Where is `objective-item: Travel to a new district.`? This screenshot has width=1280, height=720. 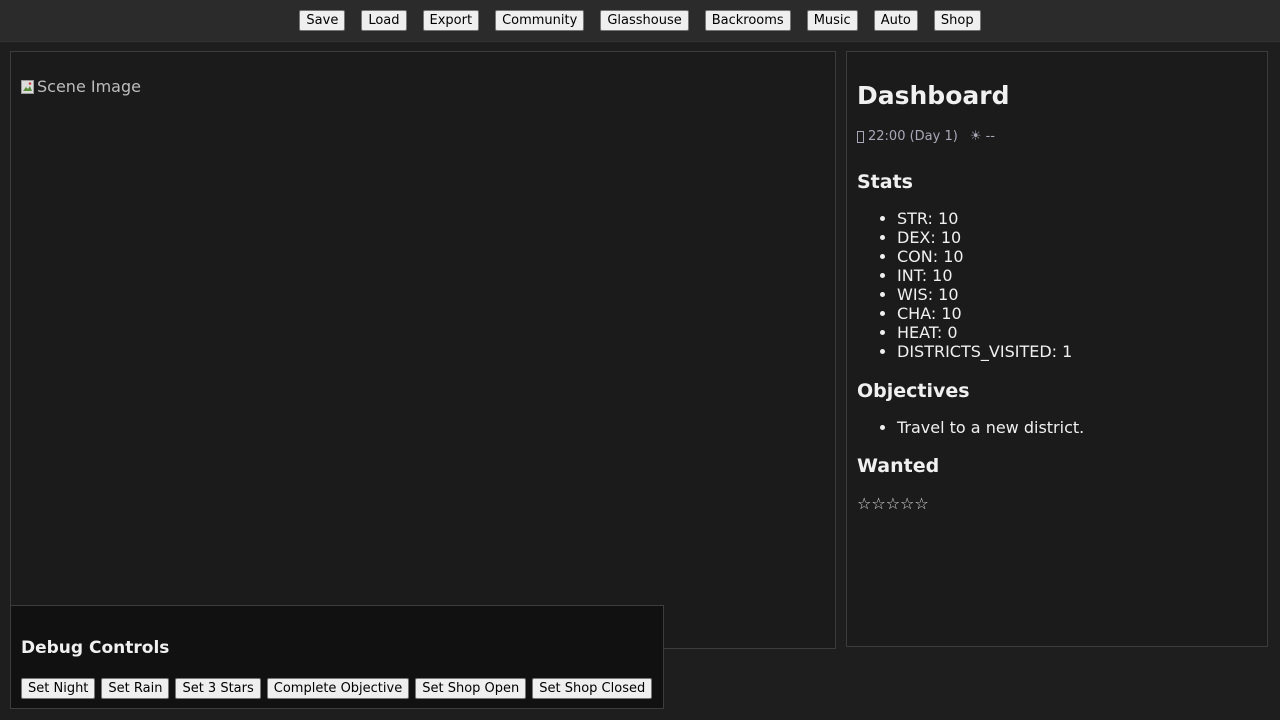 objective-item: Travel to a new district. is located at coordinates (1077, 427).